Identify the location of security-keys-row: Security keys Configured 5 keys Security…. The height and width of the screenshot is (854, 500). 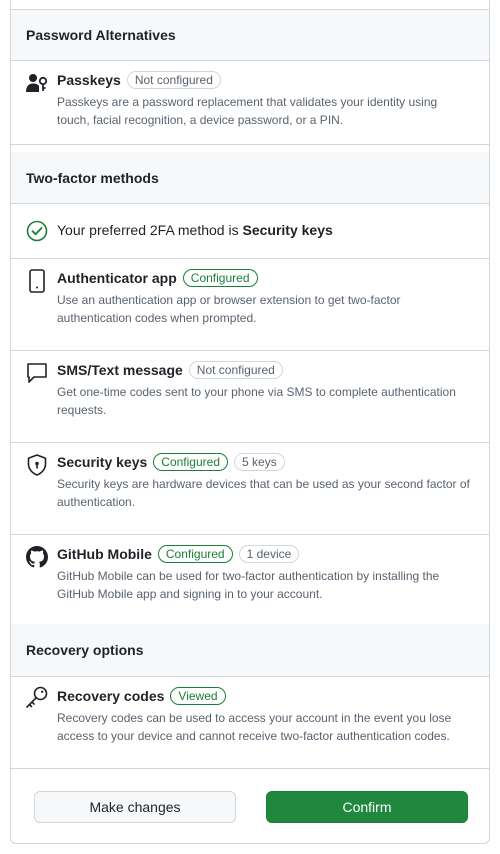
(250, 489).